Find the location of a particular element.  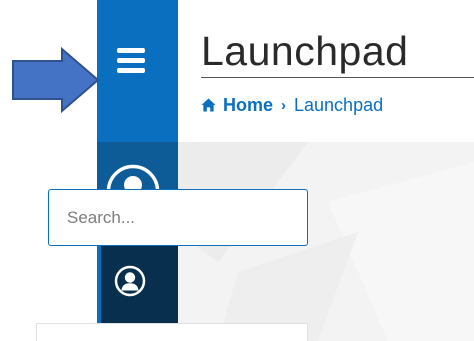

breadcrumb: Home › Launchpad is located at coordinates (292, 105).